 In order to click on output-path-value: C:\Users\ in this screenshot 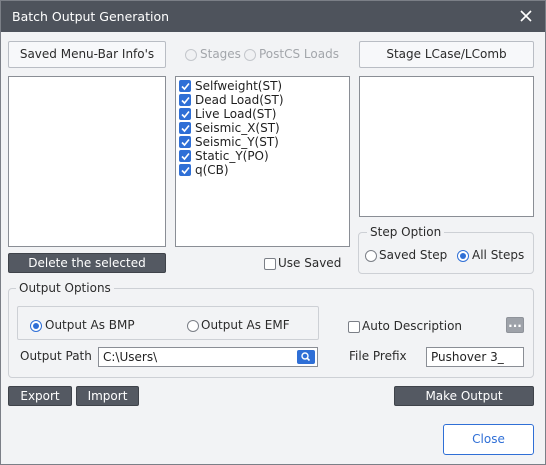, I will do `click(130, 357)`.